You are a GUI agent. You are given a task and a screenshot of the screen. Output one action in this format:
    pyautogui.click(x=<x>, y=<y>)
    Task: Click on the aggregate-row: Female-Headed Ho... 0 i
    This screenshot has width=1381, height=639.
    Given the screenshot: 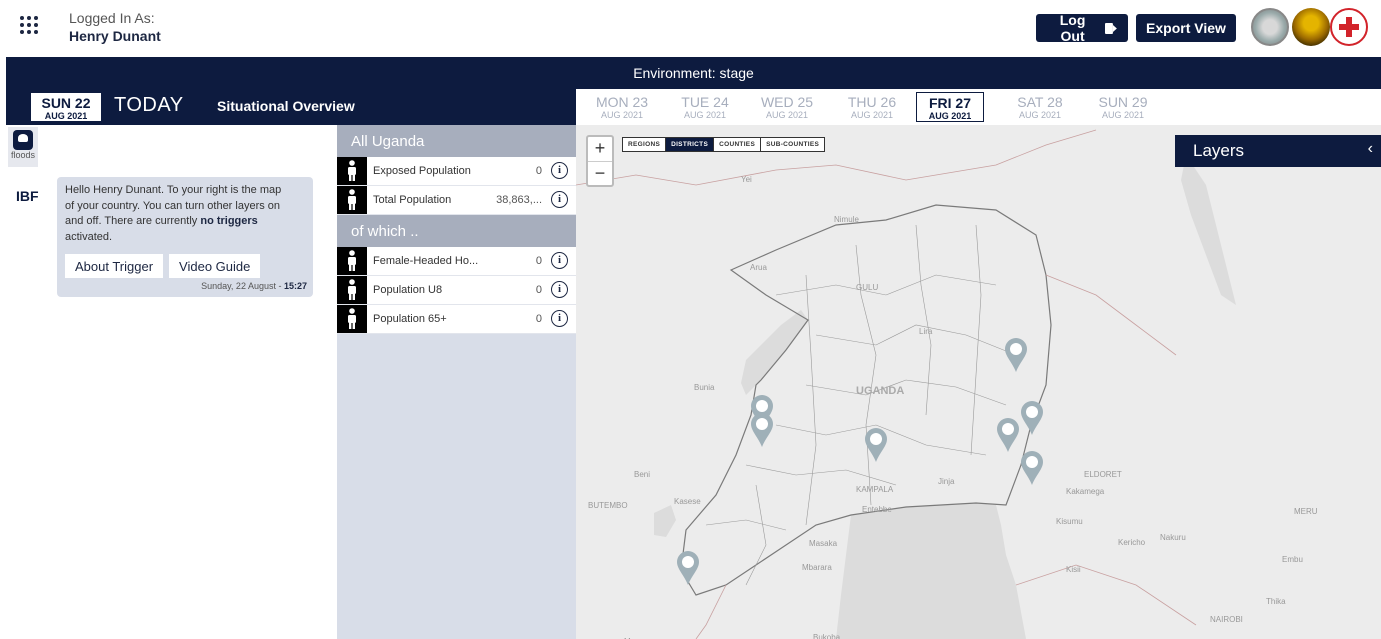 What is the action you would take?
    pyautogui.click(x=456, y=261)
    